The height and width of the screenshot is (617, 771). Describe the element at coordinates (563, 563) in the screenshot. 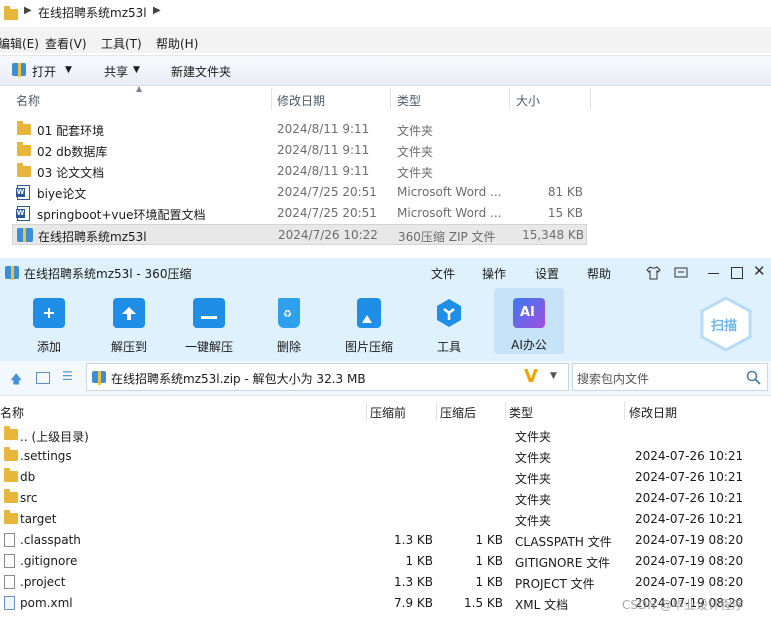

I see `zip-file-type: GITIGNORE 文件` at that location.